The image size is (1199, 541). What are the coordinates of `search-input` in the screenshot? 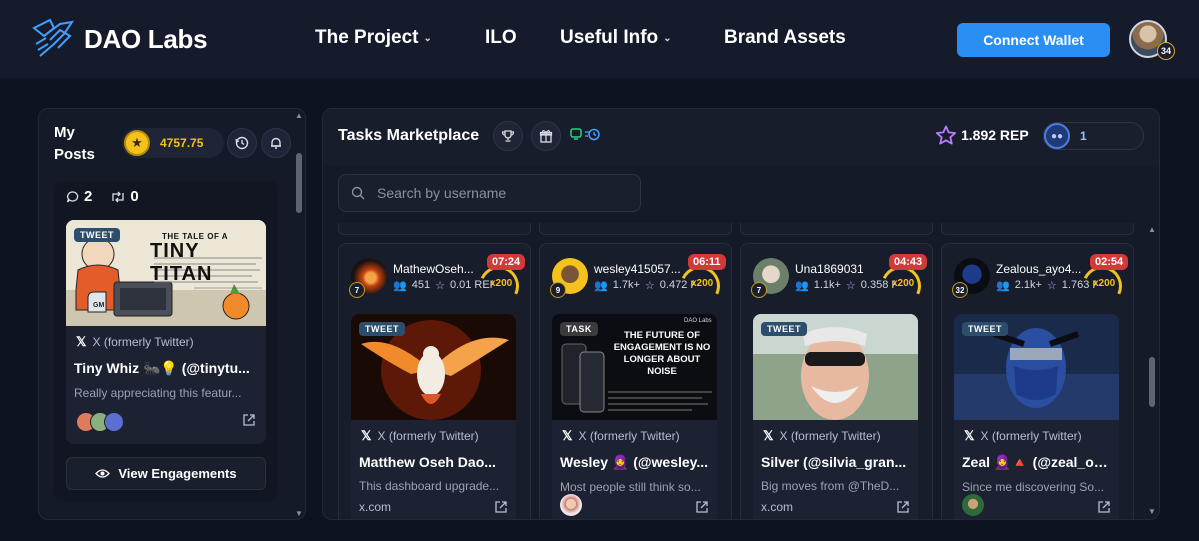 It's located at (502, 193).